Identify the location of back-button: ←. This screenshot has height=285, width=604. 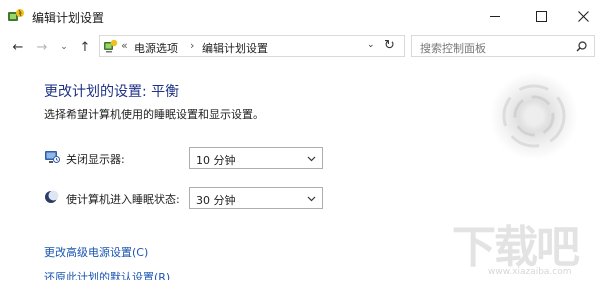
(18, 47).